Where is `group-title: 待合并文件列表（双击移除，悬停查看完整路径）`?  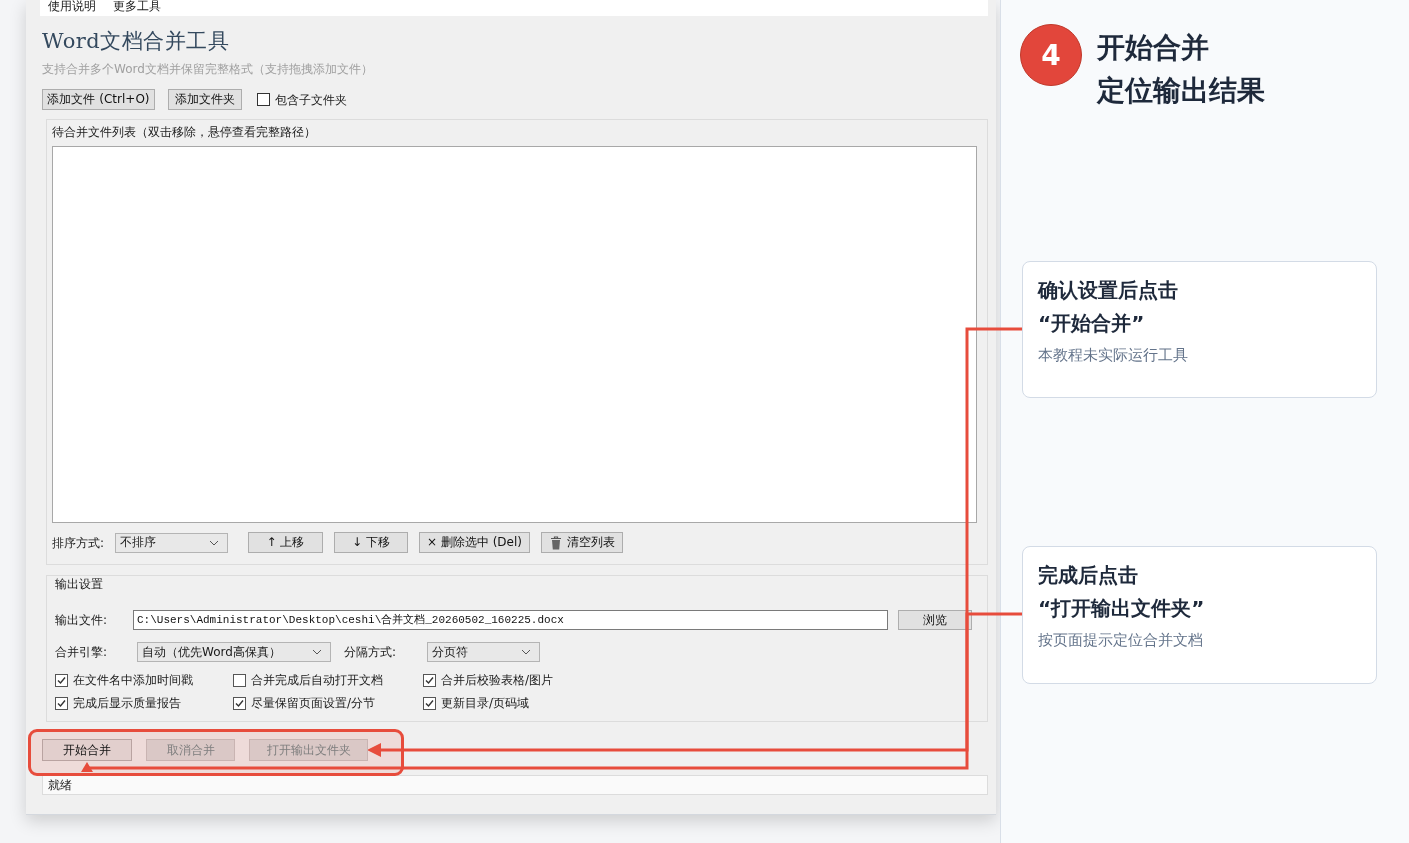
group-title: 待合并文件列表（双击移除，悬停查看完整路径） is located at coordinates (184, 132).